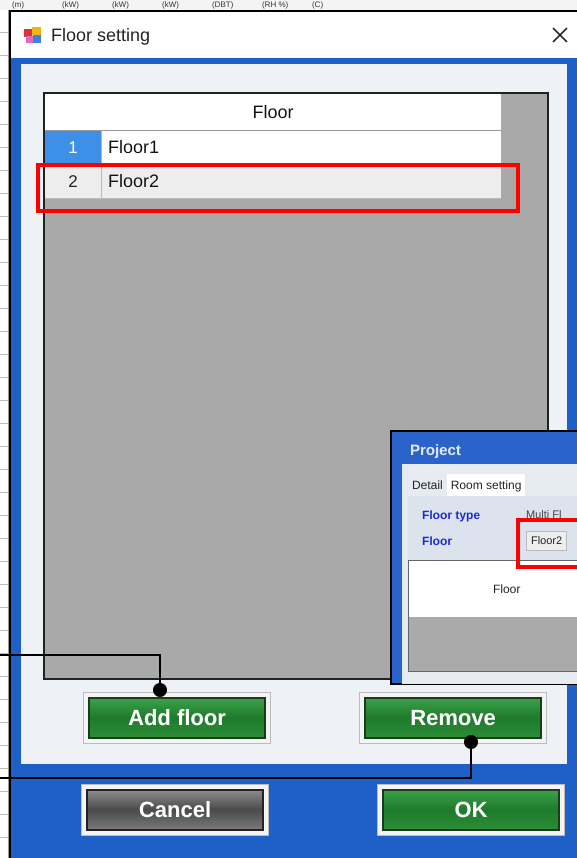 The image size is (577, 858). I want to click on close-icon, so click(560, 35).